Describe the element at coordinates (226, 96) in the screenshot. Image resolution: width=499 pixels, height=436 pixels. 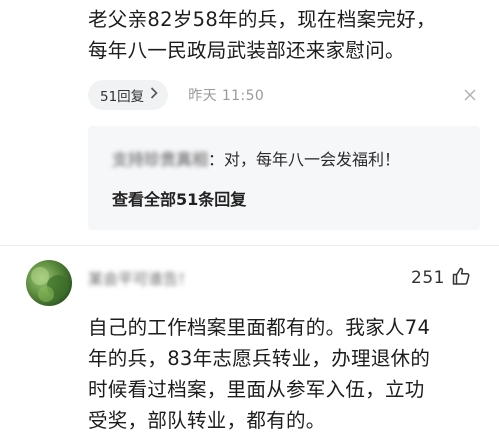
I see `timestamp: 昨天 11:50` at that location.